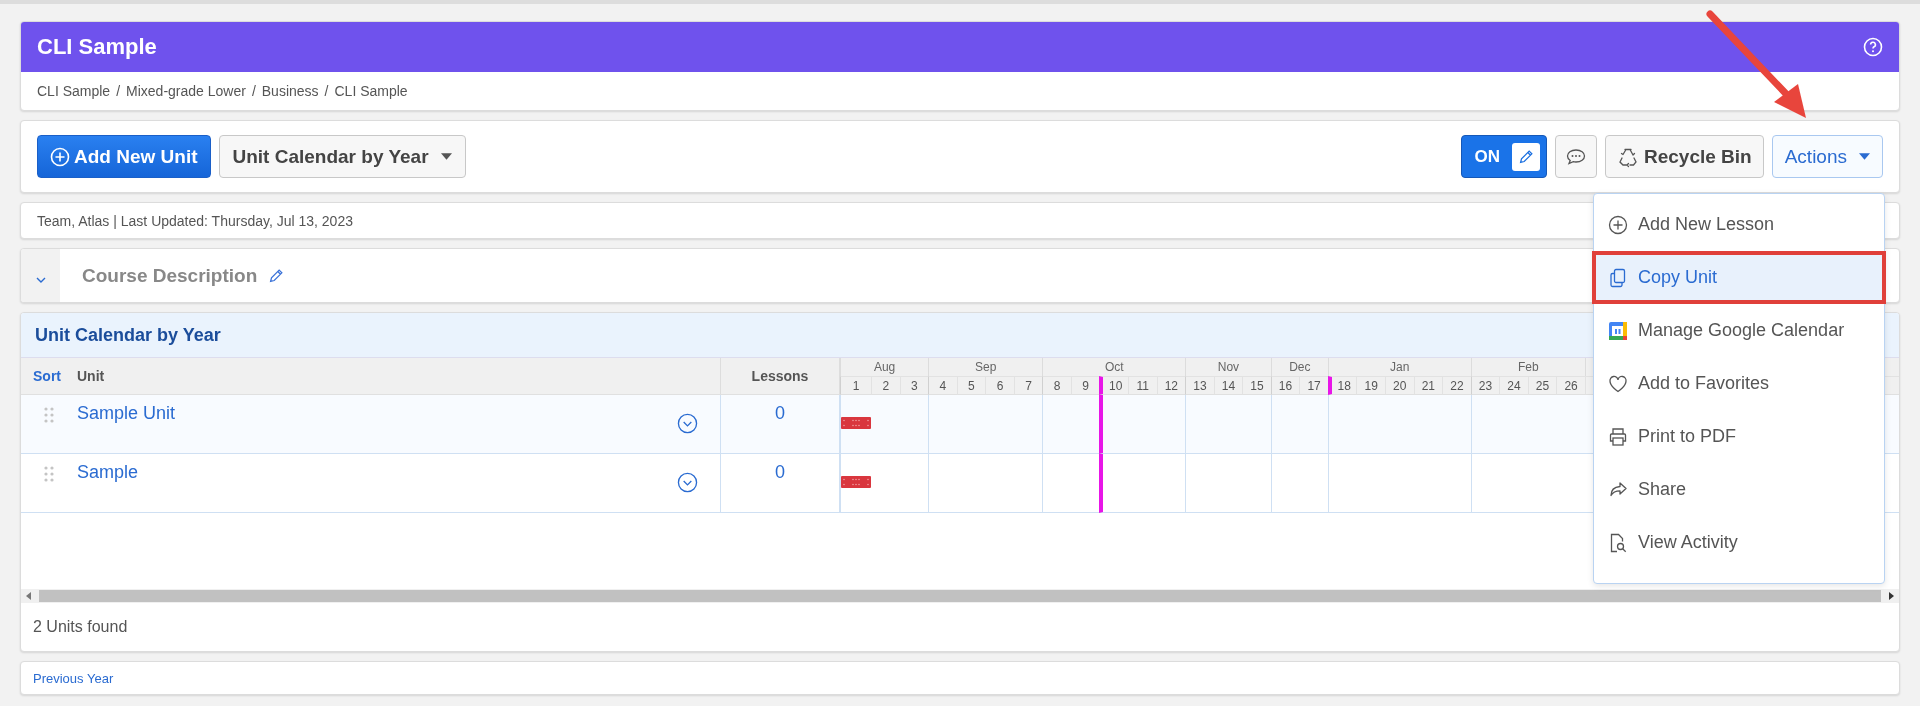 This screenshot has width=1920, height=706. Describe the element at coordinates (1618, 277) in the screenshot. I see `copy-icon` at that location.